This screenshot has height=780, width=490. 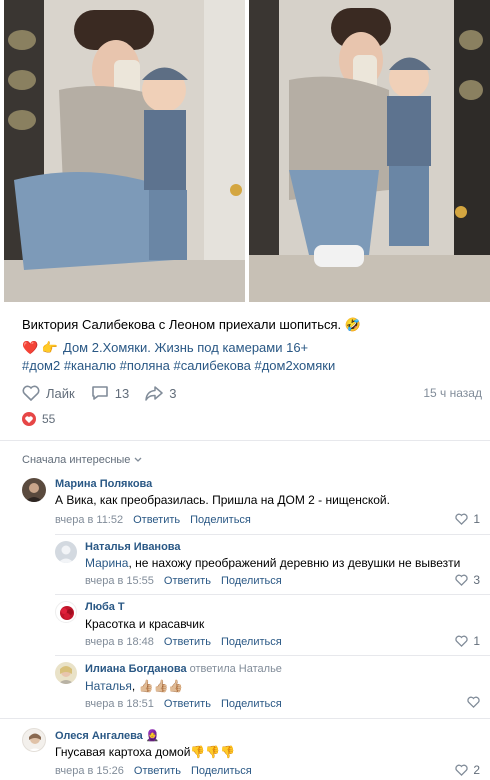 I want to click on post-actions: Лайк 13 3 15 ч назад, so click(x=252, y=393).